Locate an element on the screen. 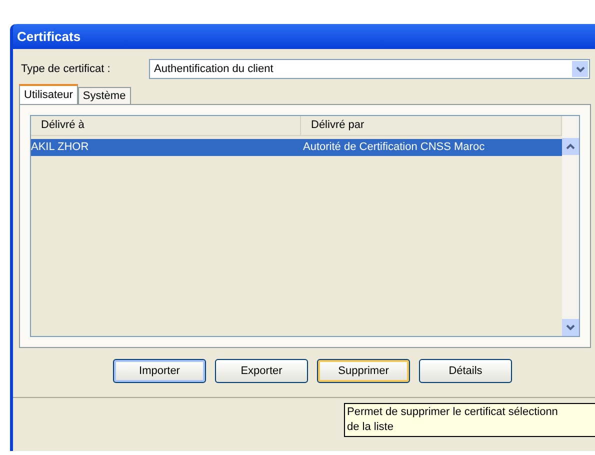 The width and height of the screenshot is (595, 455). tooltip: Permet de supprimer le certificat sélectionn de la liste is located at coordinates (469, 420).